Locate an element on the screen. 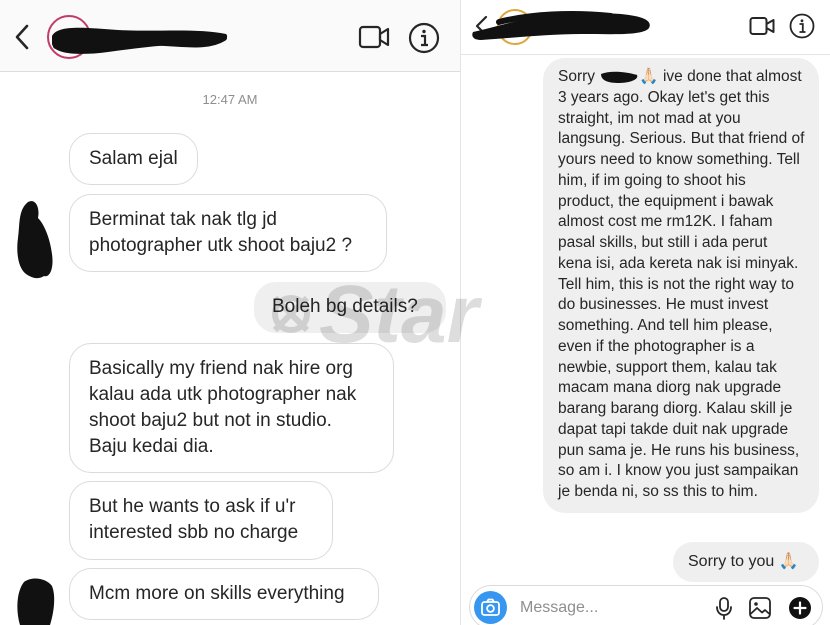 Image resolution: width=830 pixels, height=625 pixels. redacted-name-scribble is located at coordinates (619, 77).